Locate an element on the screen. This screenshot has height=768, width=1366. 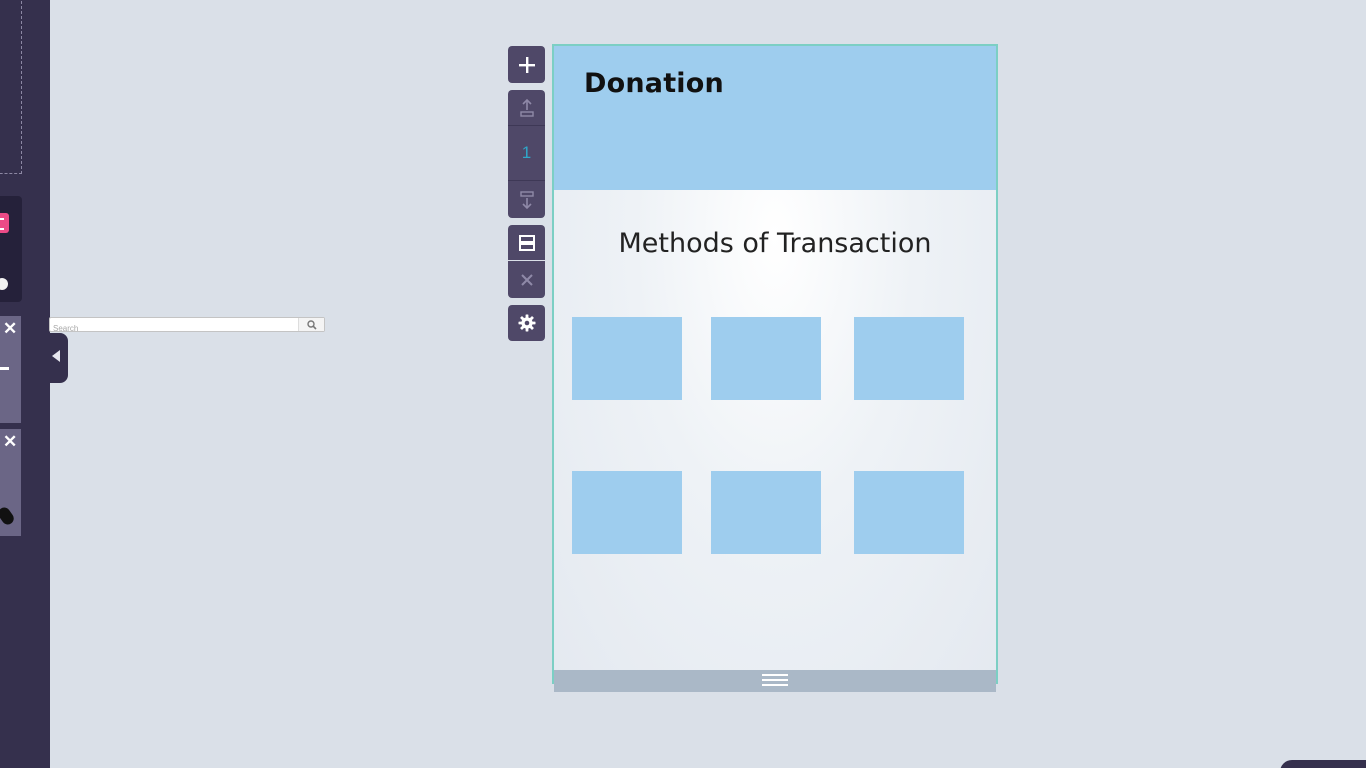
page-order-group: 1 is located at coordinates (526, 154).